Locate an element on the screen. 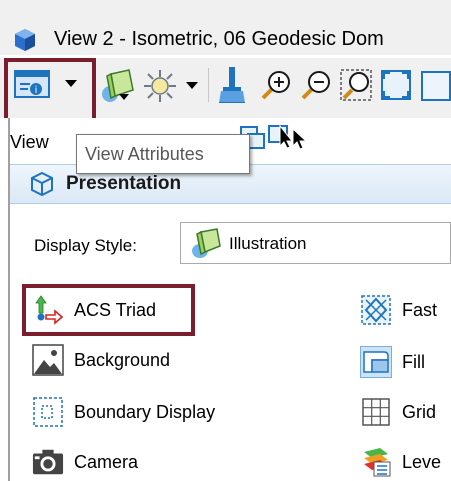 The image size is (451, 481). acs-triad-highlight is located at coordinates (108, 310).